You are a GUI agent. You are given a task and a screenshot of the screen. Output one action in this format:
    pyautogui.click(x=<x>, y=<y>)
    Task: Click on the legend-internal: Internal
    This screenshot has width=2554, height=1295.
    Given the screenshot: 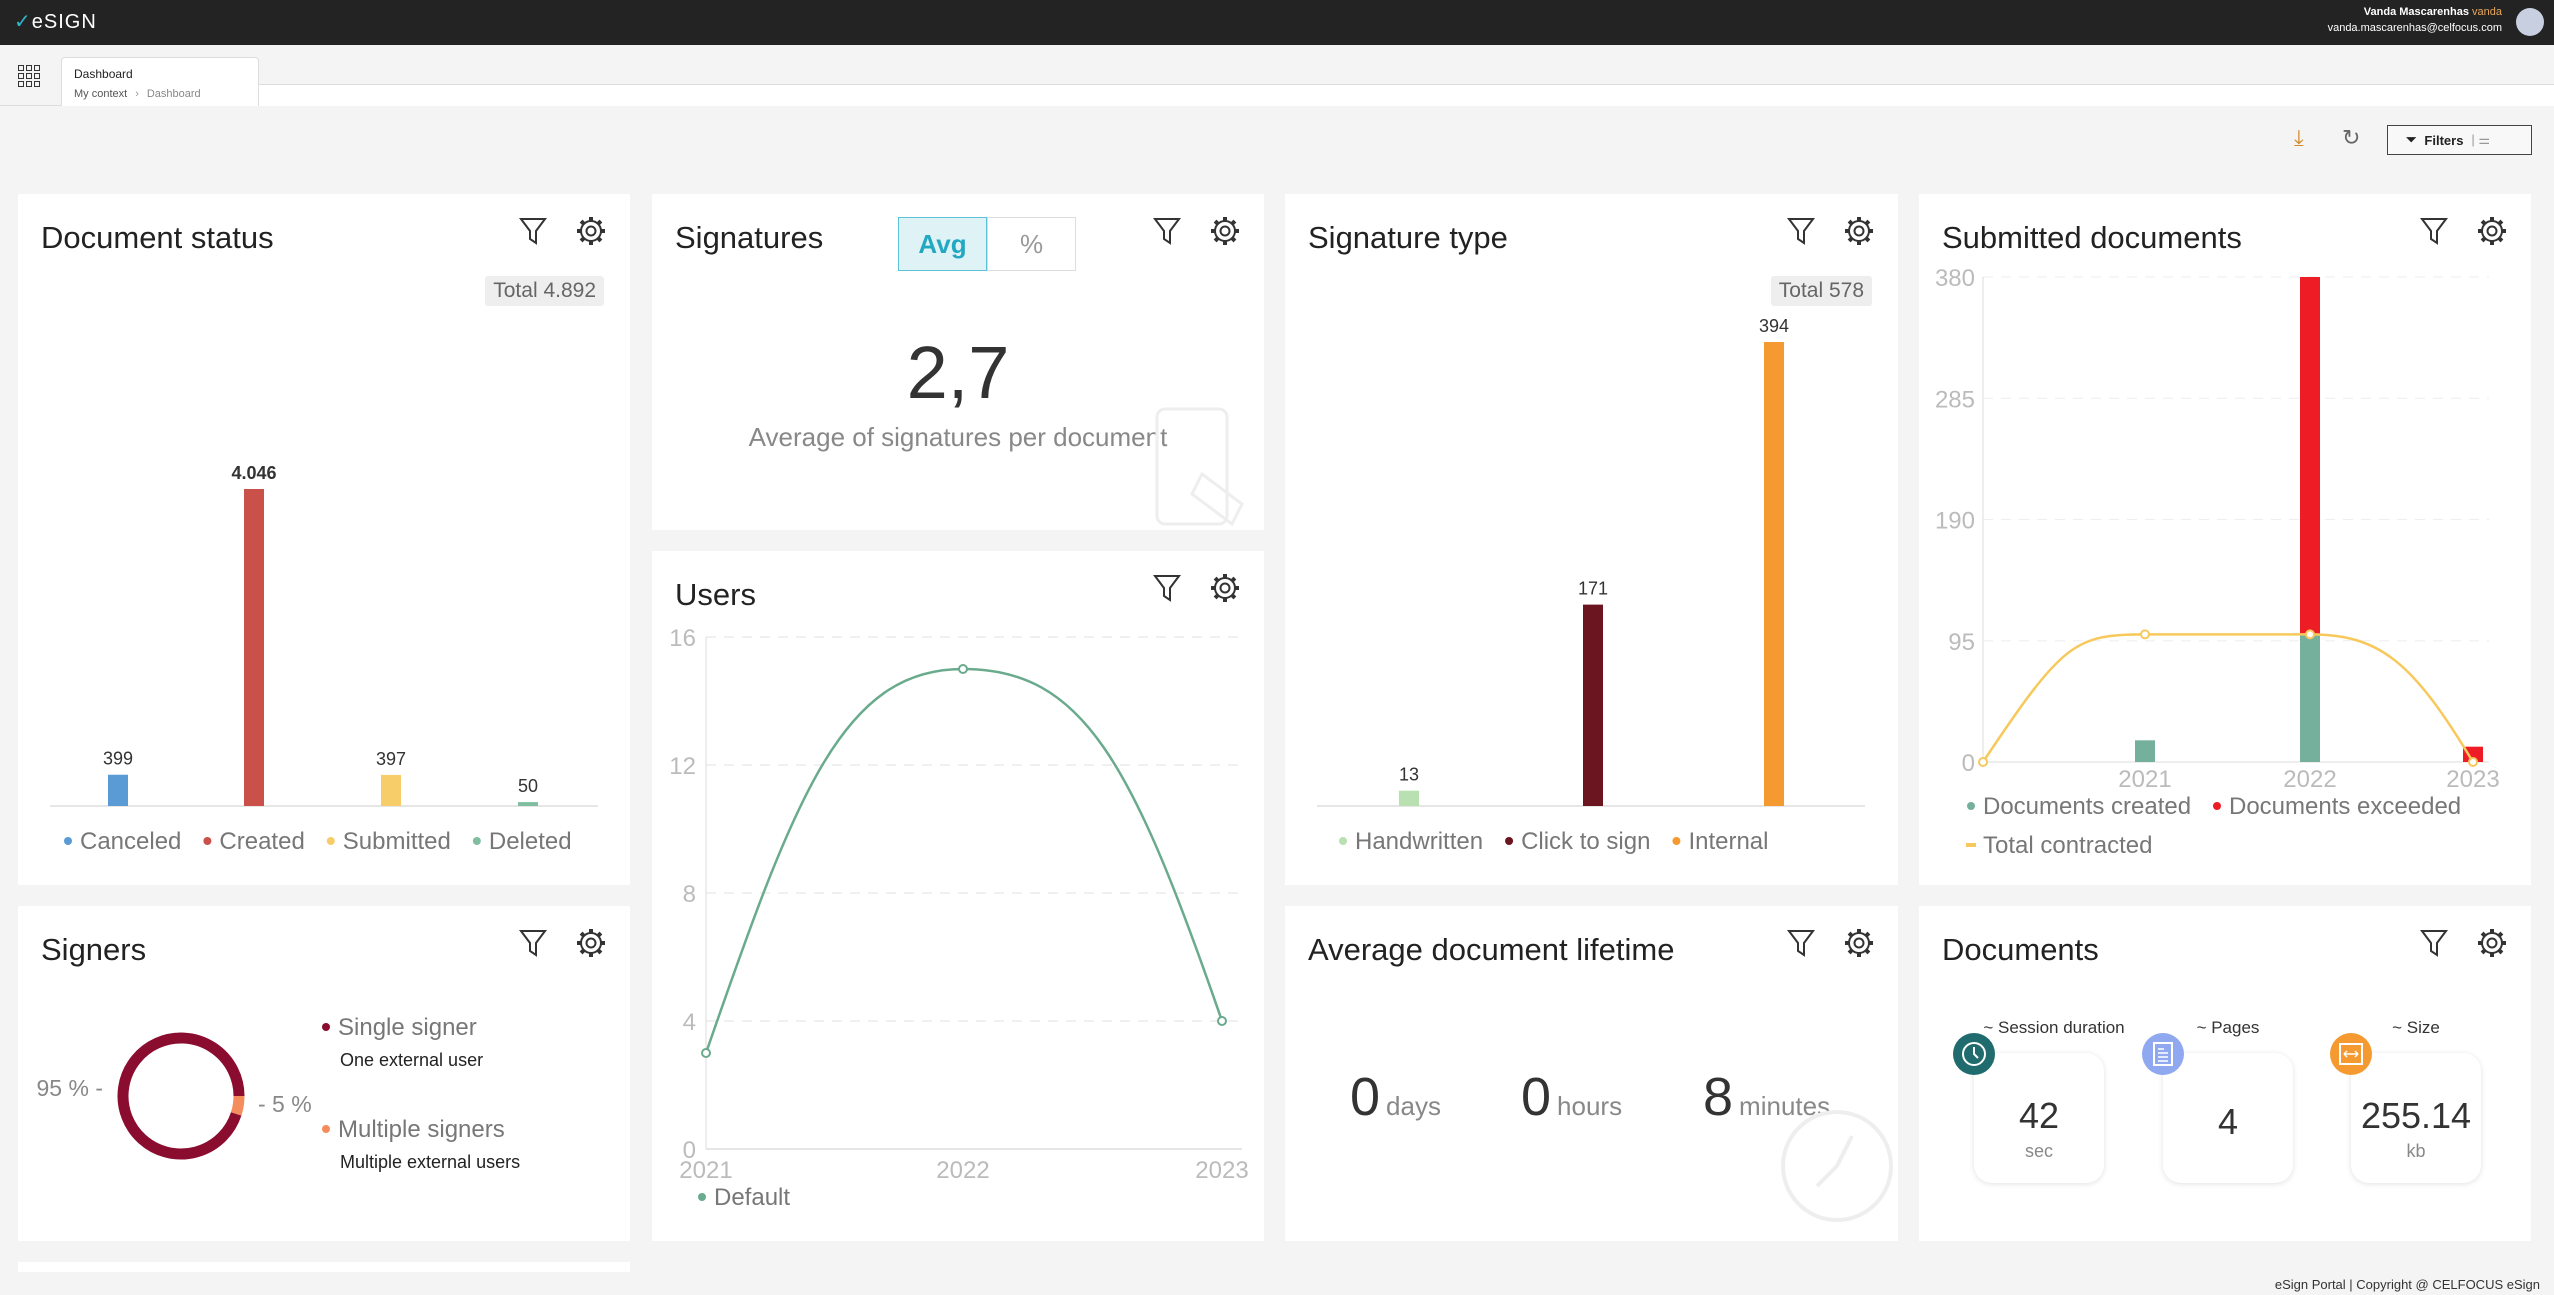 What is the action you would take?
    pyautogui.click(x=1728, y=841)
    